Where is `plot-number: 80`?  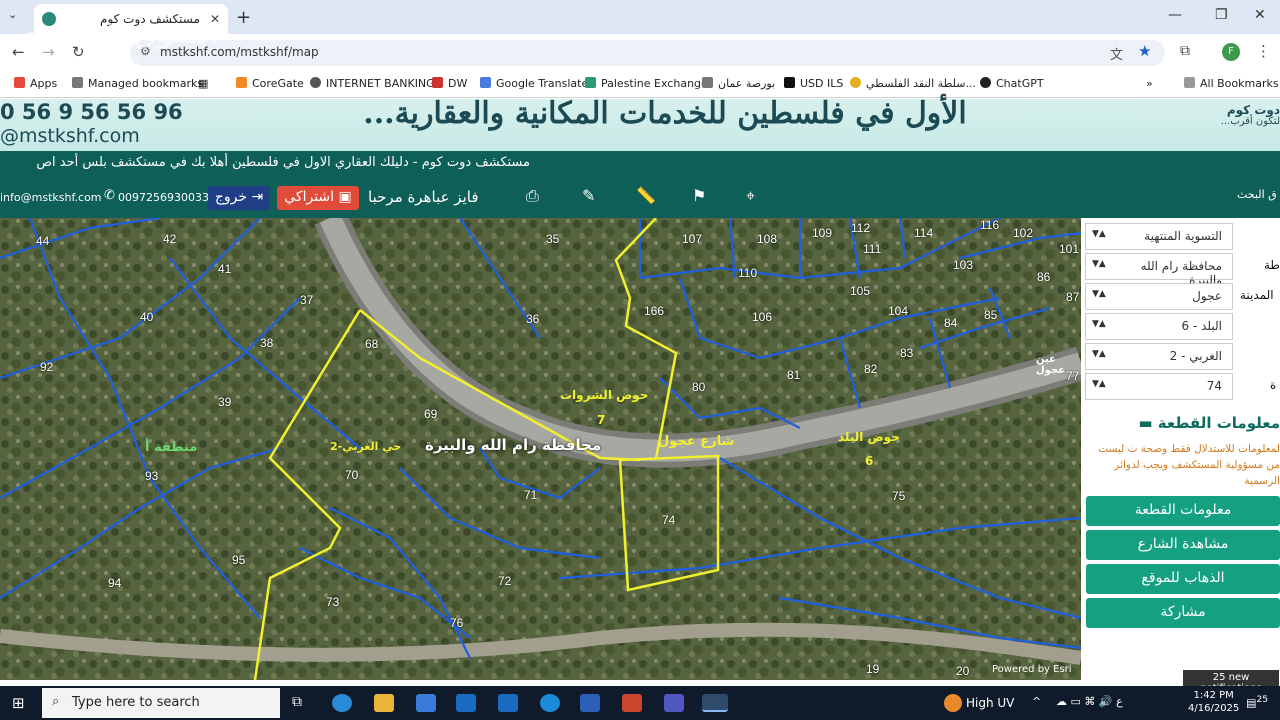
plot-number: 80 is located at coordinates (698, 387).